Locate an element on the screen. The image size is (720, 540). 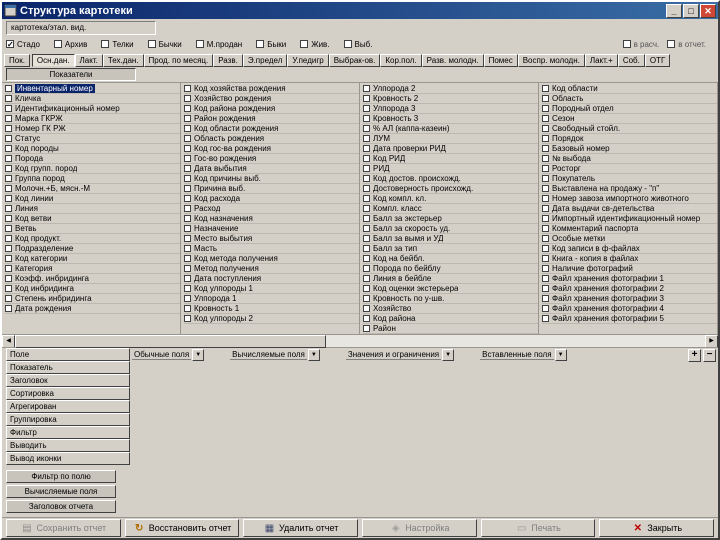
filter-checkbox: Бычки is located at coordinates (164, 44).